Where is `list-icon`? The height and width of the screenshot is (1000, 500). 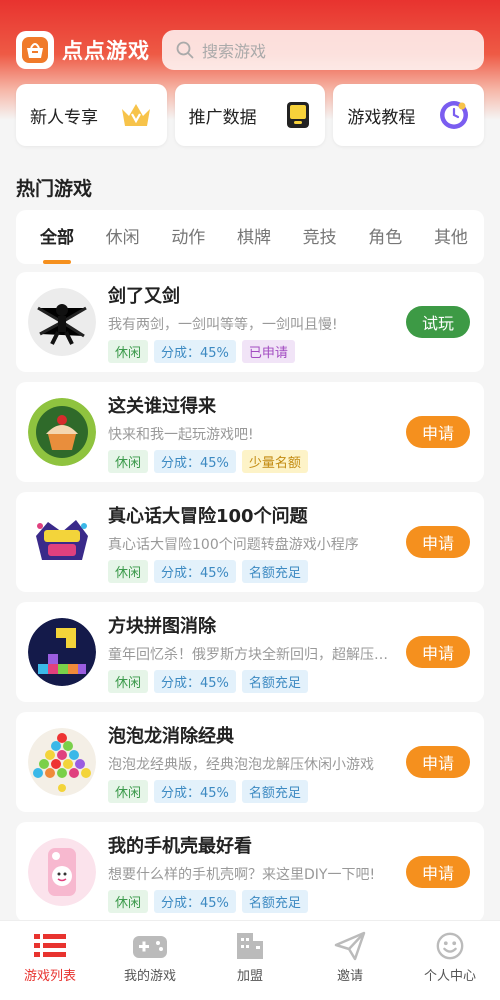 list-icon is located at coordinates (50, 945).